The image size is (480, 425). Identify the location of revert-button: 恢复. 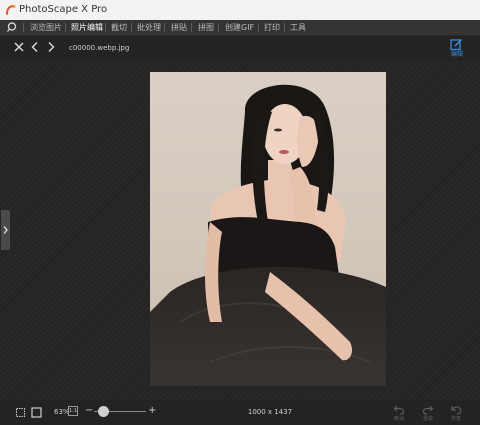
(456, 413).